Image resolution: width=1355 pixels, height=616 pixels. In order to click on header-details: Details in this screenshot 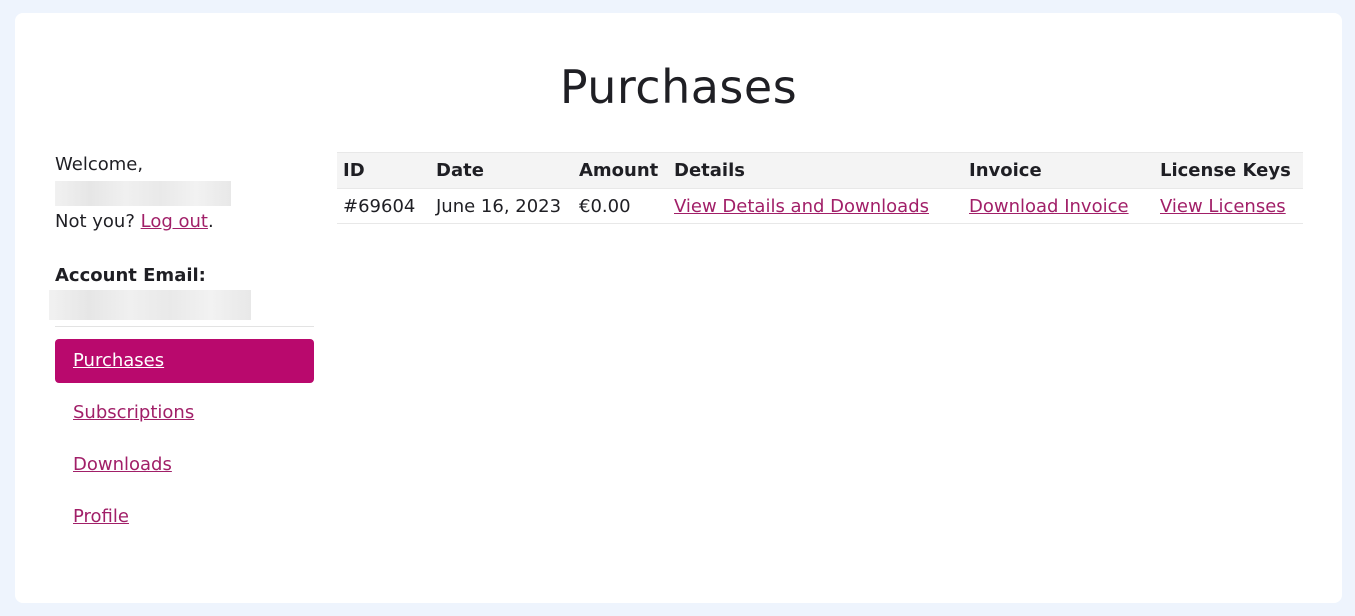, I will do `click(815, 170)`.